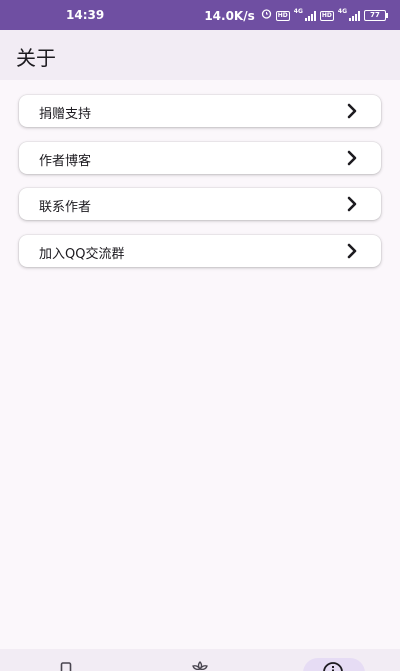 This screenshot has height=671, width=400. I want to click on author-blog-item: 作者博客, so click(200, 157).